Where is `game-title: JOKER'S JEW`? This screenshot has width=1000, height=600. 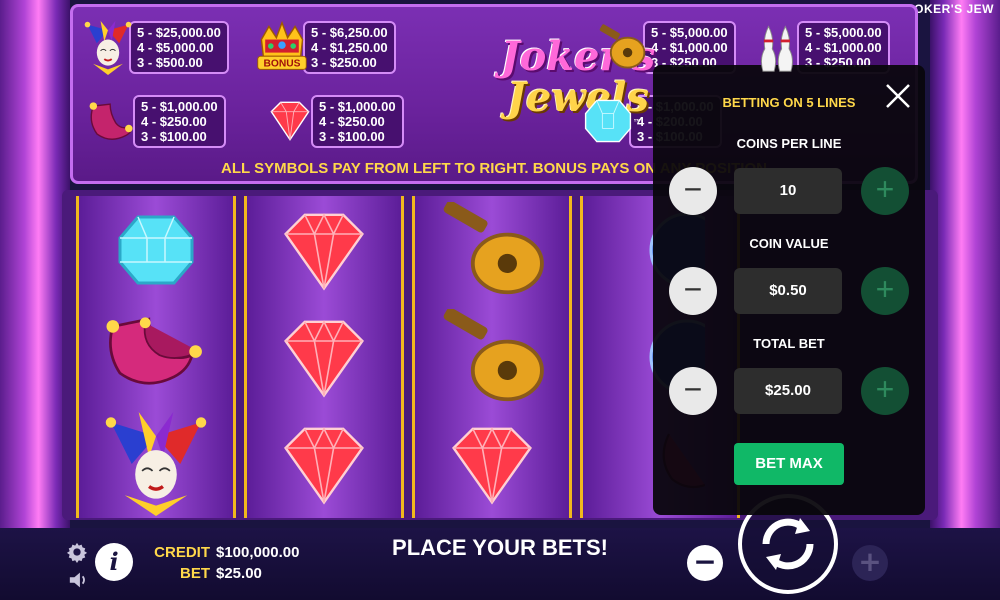
game-title: JOKER'S JEW is located at coordinates (950, 9).